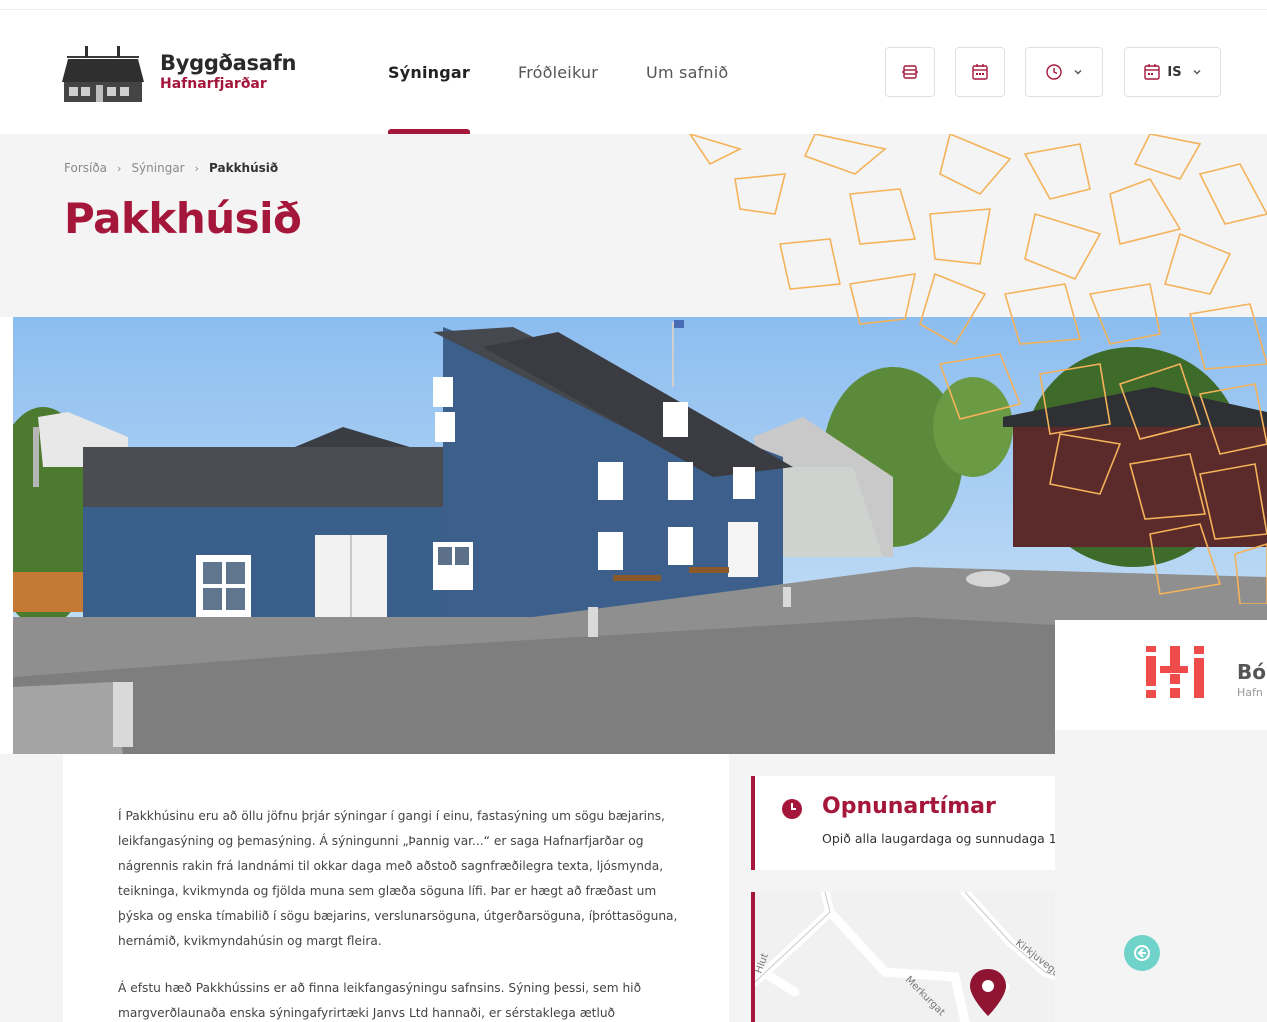 The width and height of the screenshot is (1267, 1022). What do you see at coordinates (909, 806) in the screenshot?
I see `opening-hours-title: Opnunartímar` at bounding box center [909, 806].